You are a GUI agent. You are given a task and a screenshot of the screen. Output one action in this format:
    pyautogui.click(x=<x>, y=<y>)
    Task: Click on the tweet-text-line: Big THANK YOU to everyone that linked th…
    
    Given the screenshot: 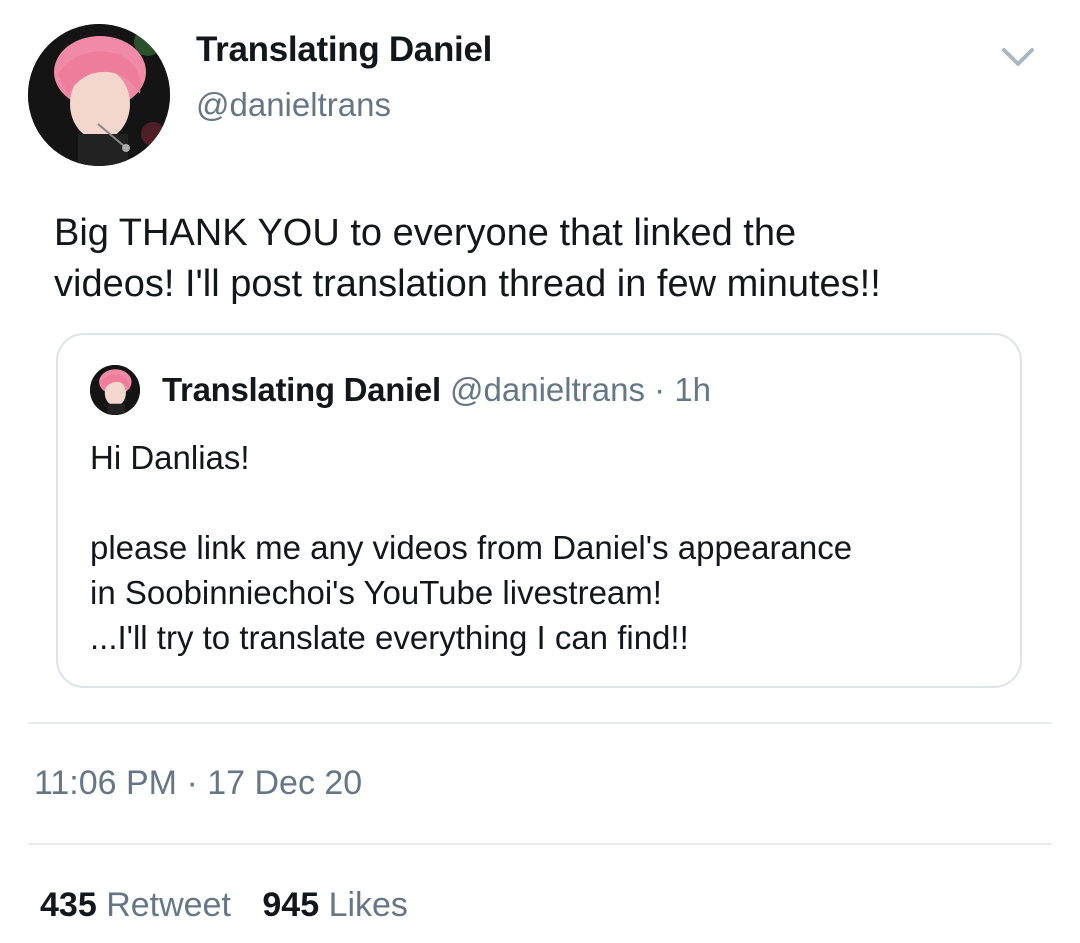 What is the action you would take?
    pyautogui.click(x=425, y=233)
    